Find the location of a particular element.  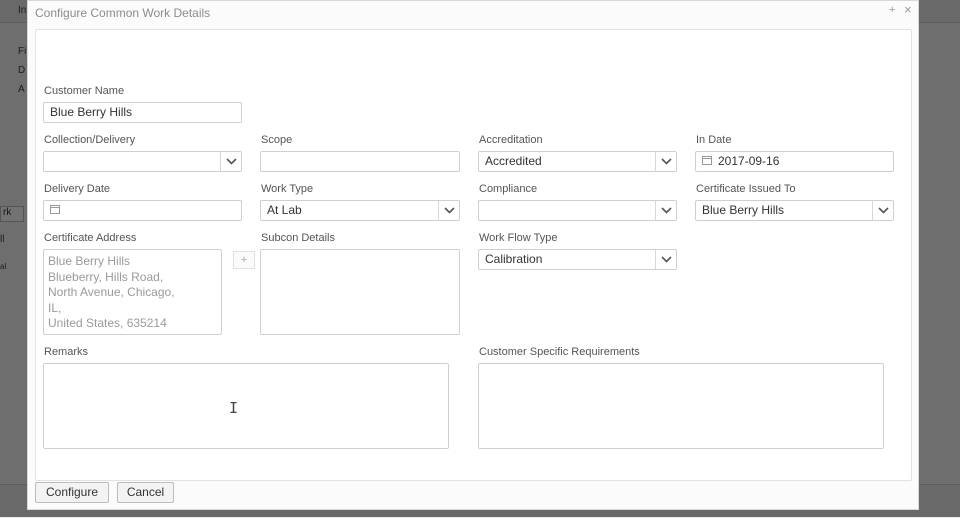

remarks-field is located at coordinates (246, 406).